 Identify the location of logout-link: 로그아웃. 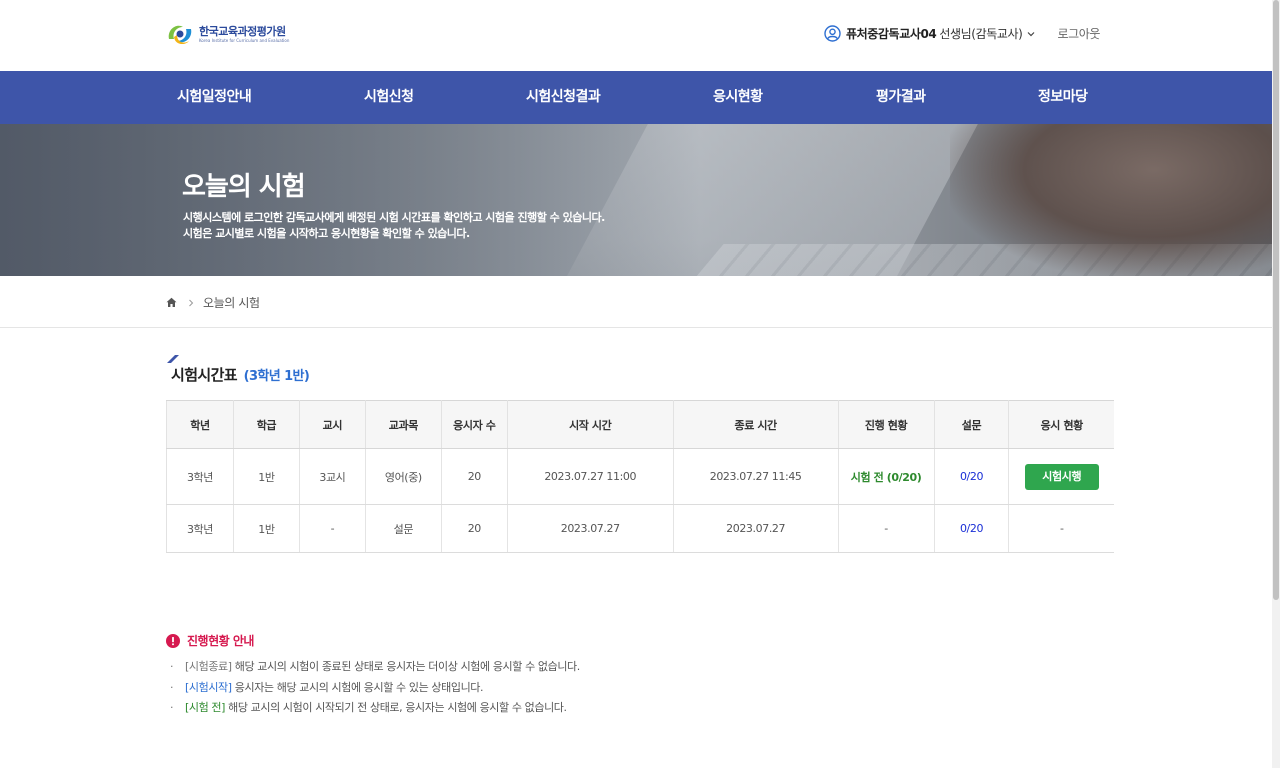
(1078, 33).